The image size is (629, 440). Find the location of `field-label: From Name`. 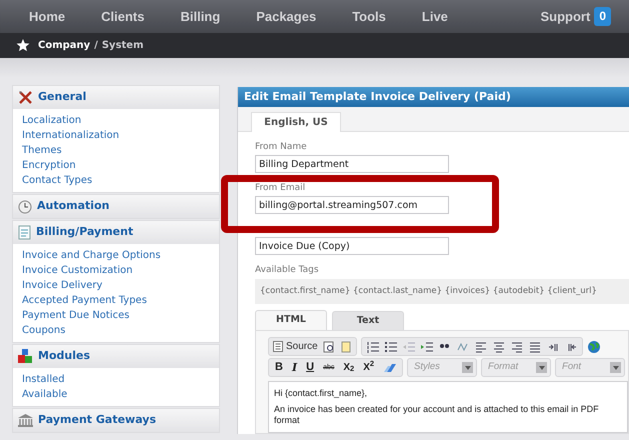

field-label: From Name is located at coordinates (281, 147).